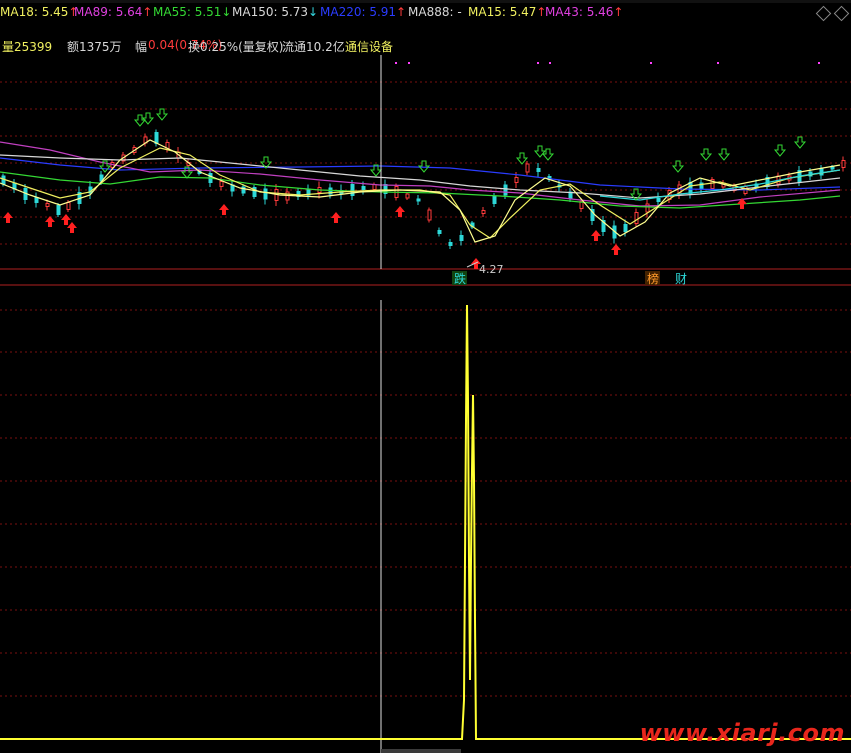  I want to click on low-price-label: 4.27, so click(491, 269).